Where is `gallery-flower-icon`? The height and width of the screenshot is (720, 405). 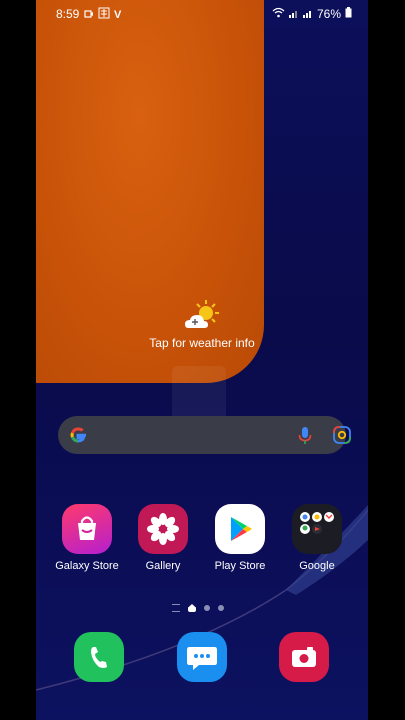 gallery-flower-icon is located at coordinates (163, 529).